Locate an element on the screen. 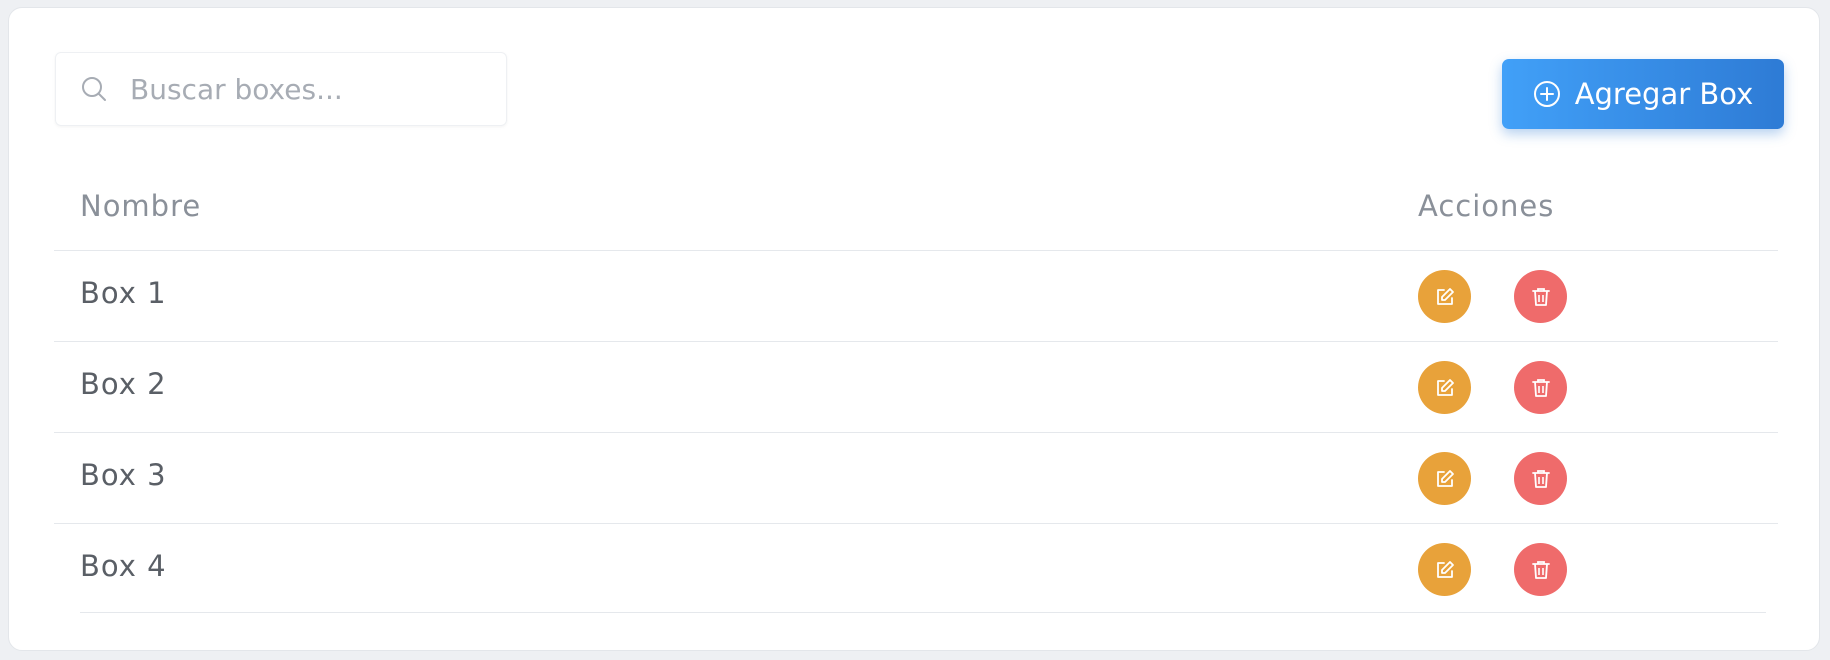 This screenshot has height=660, width=1830. table-row: Box 2 is located at coordinates (916, 387).